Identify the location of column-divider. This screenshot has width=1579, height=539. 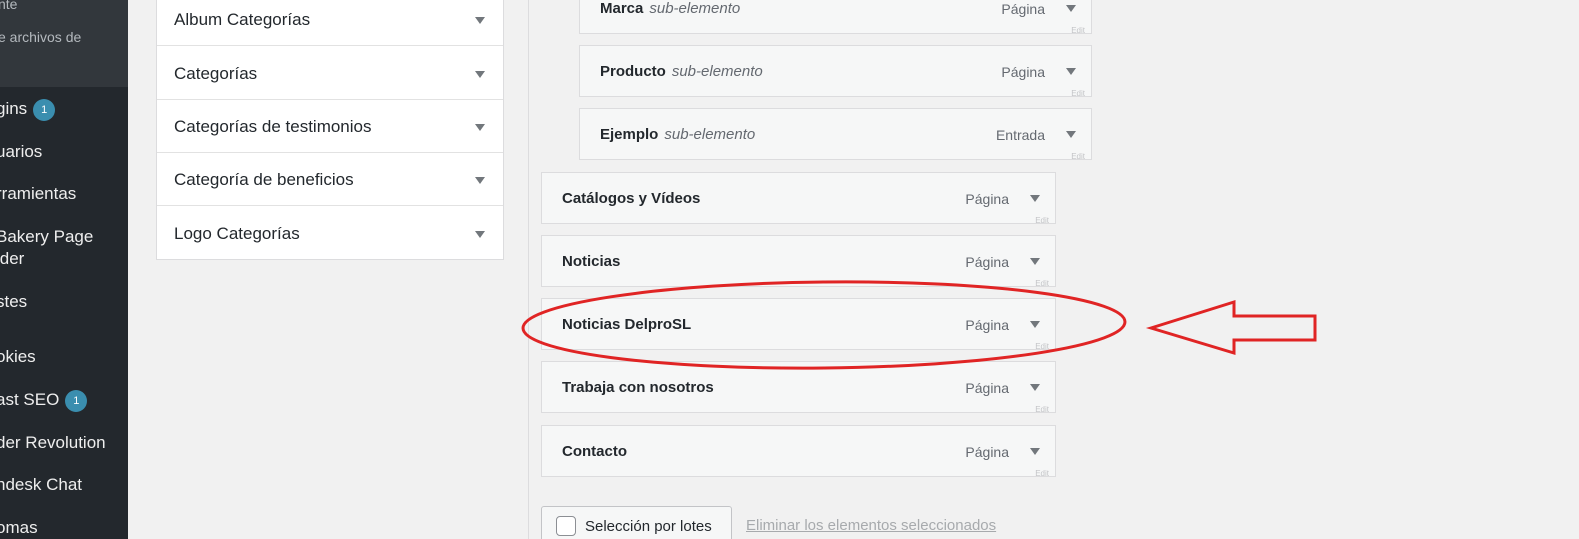
(528, 269).